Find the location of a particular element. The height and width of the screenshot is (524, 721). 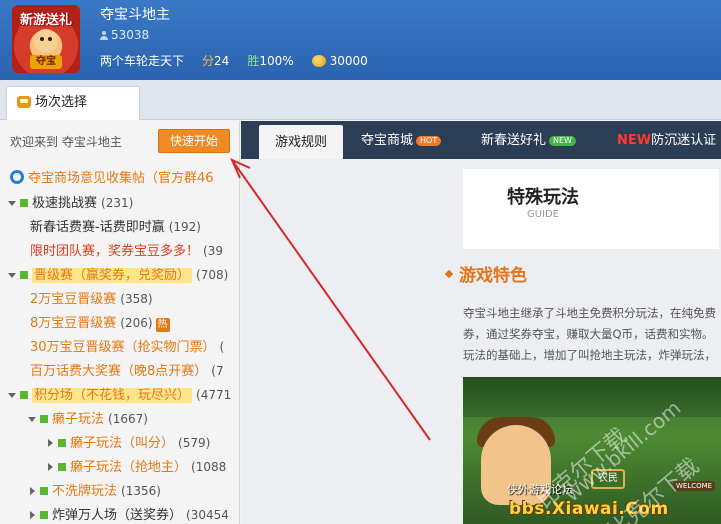

tree-count: (1356) is located at coordinates (141, 491).